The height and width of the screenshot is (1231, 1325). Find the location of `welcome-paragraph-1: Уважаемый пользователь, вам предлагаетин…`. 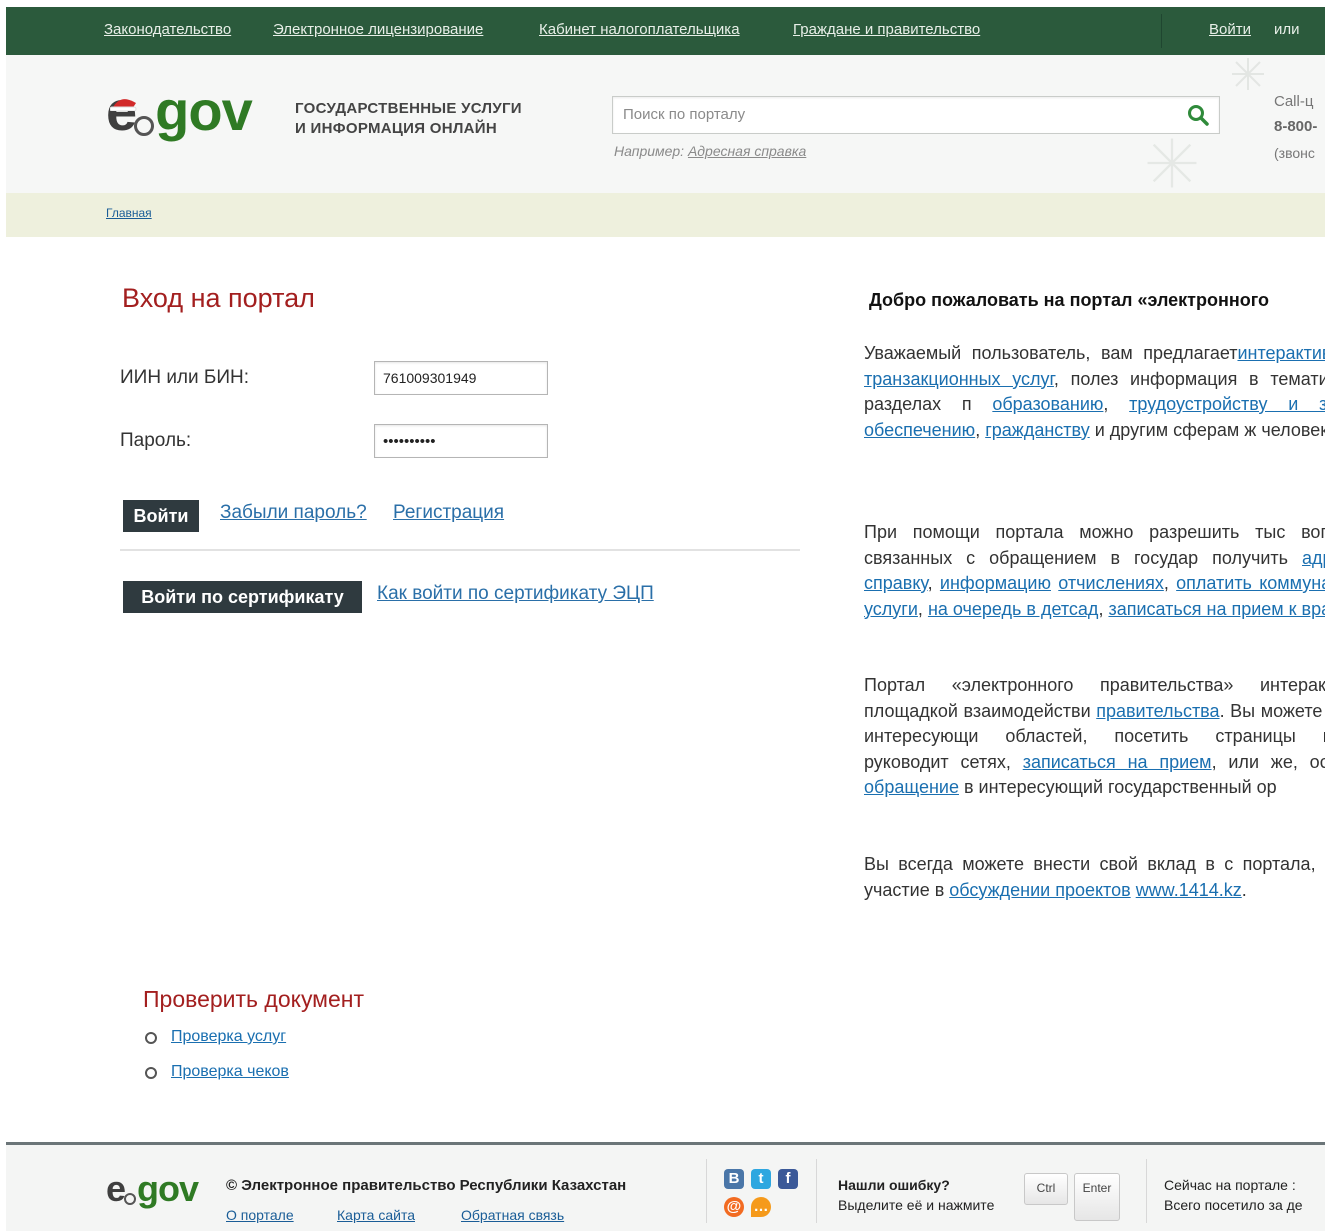

welcome-paragraph-1: Уважаемый пользователь, вам предлагаетин… is located at coordinates (1094, 392).